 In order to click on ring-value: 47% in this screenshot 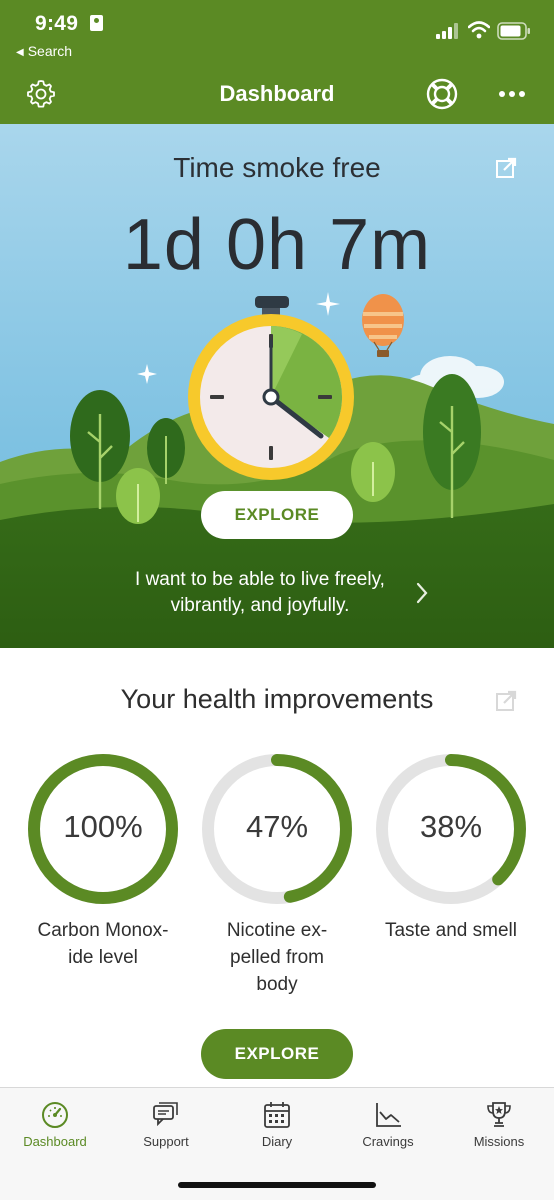, I will do `click(277, 826)`.